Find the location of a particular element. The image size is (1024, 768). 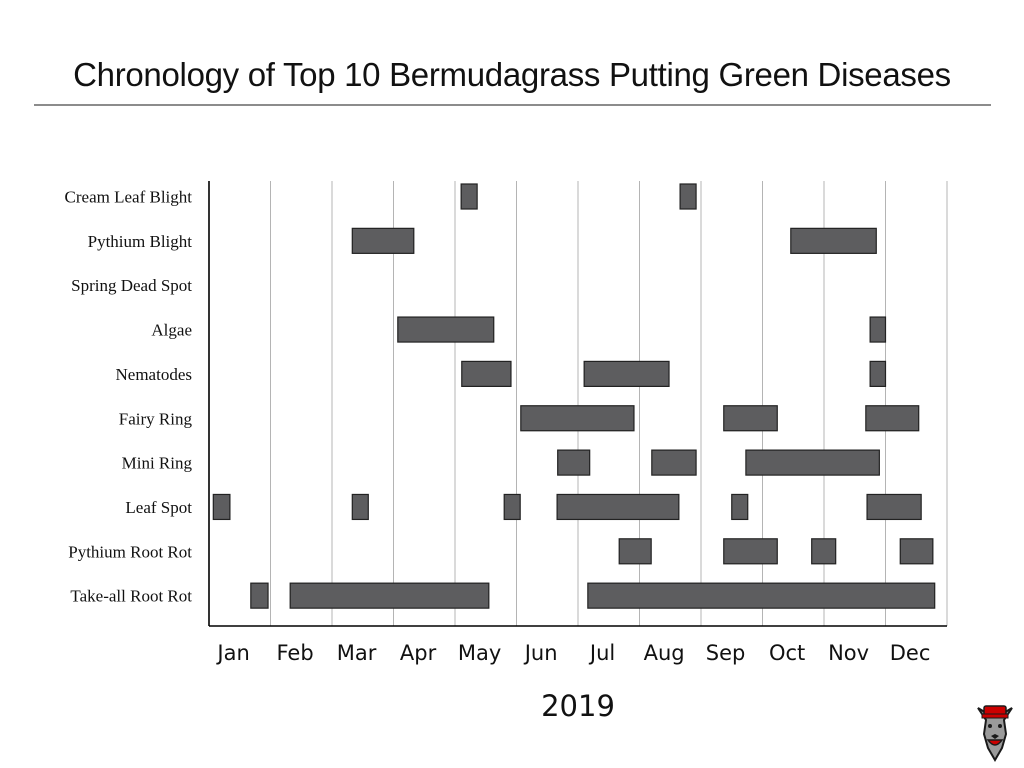

month-tick-label: May is located at coordinates (479, 653).